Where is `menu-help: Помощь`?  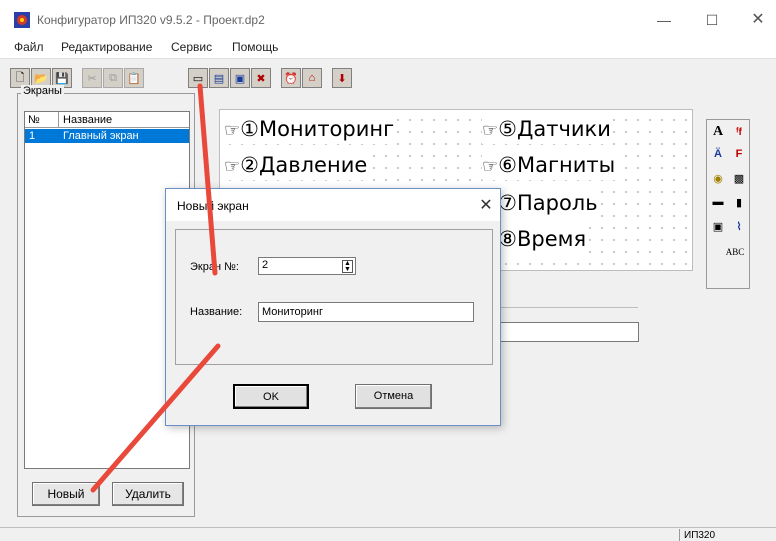 menu-help: Помощь is located at coordinates (255, 47).